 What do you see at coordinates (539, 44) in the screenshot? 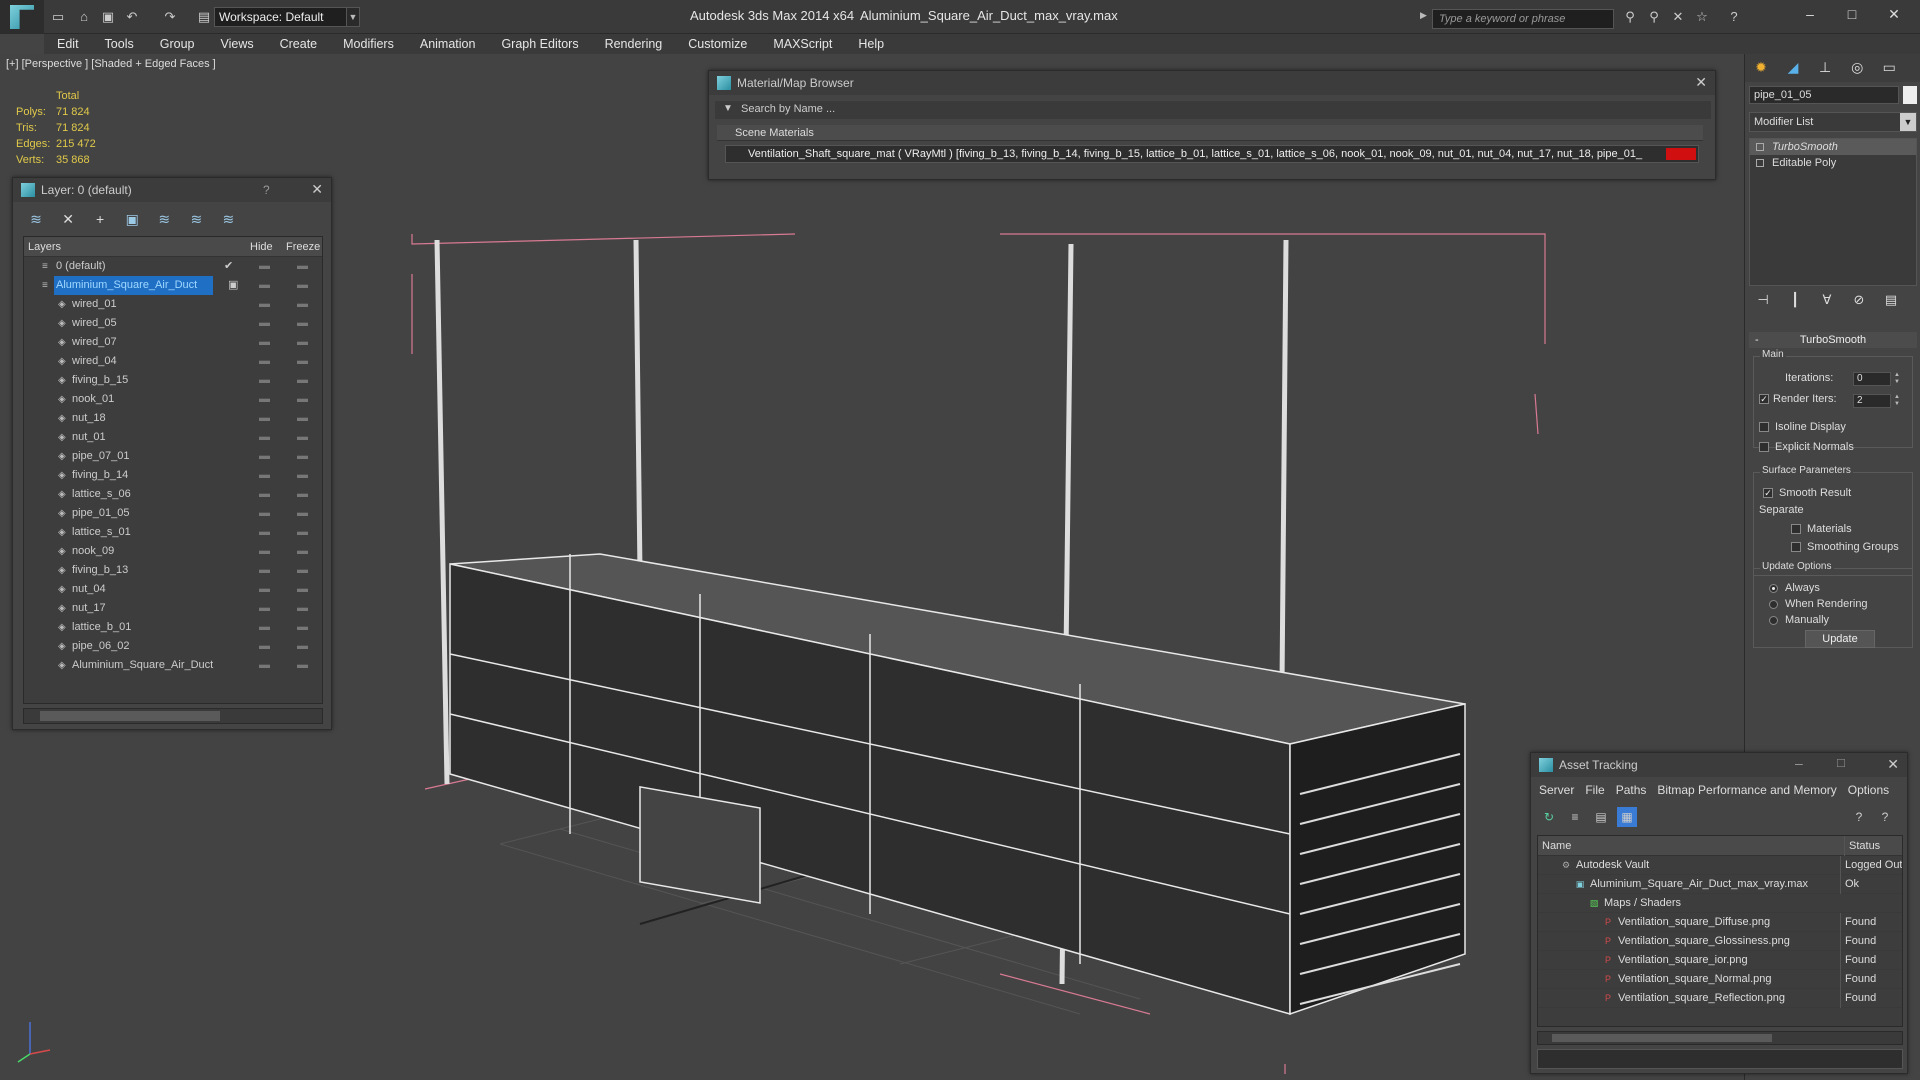
I see `menu-graph-editors: Graph Editors` at bounding box center [539, 44].